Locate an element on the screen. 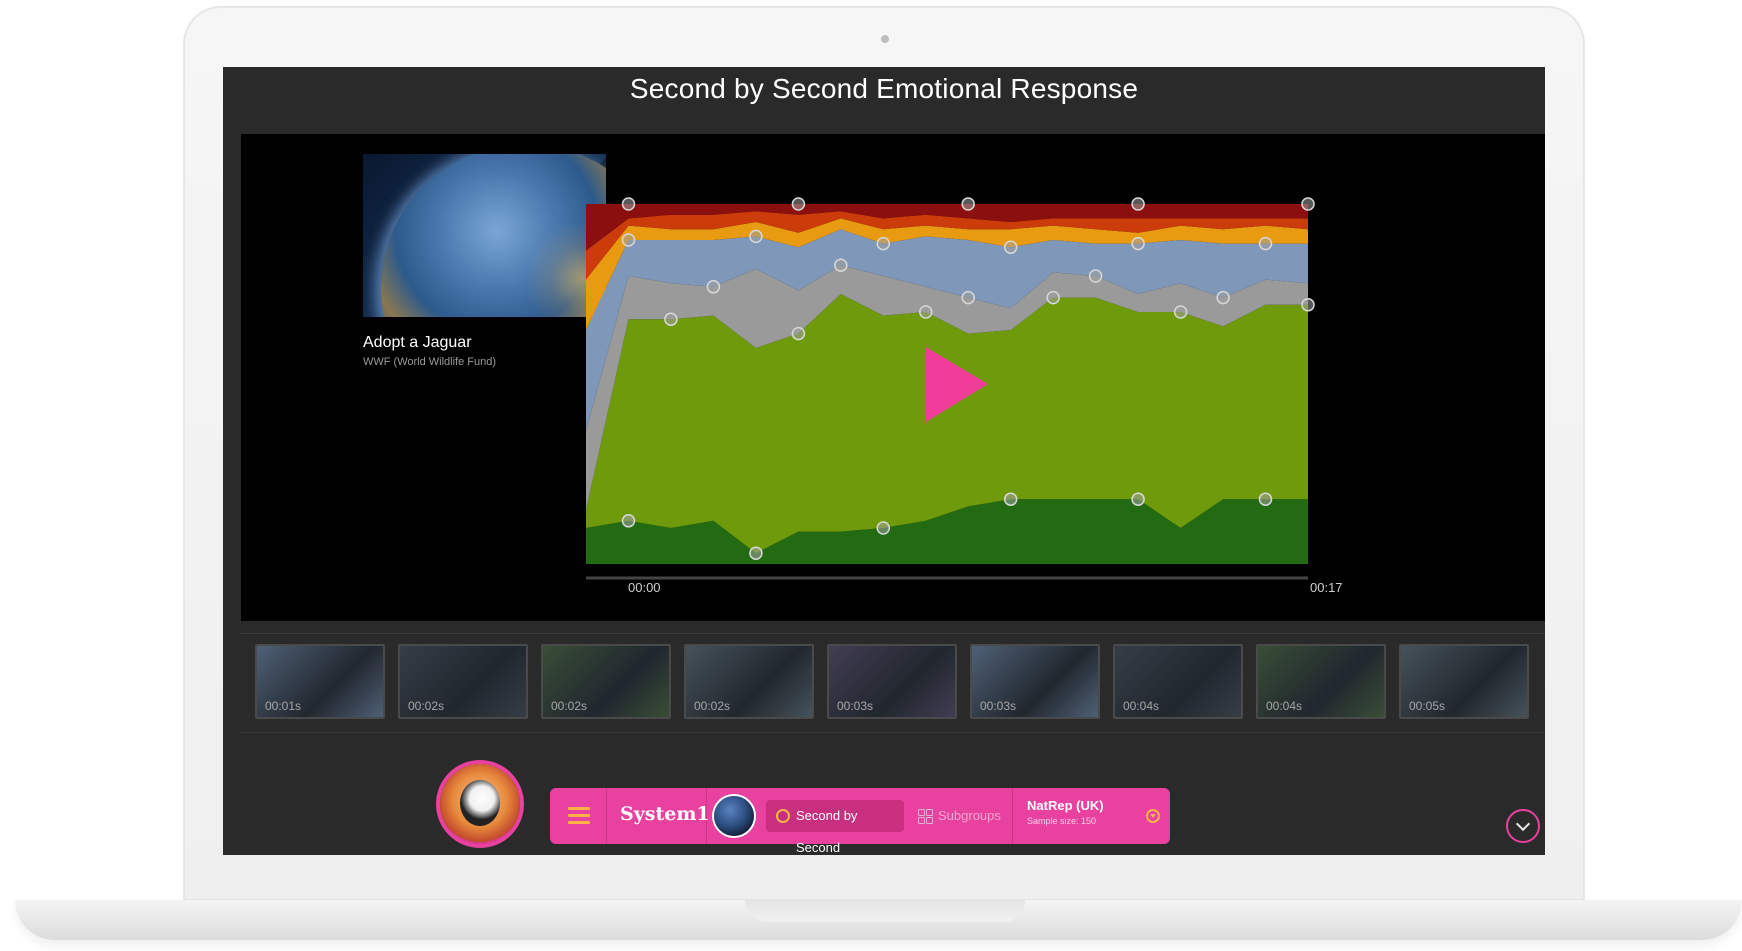 The height and width of the screenshot is (951, 1742). tab-second-by-second: Second by Second is located at coordinates (835, 827).